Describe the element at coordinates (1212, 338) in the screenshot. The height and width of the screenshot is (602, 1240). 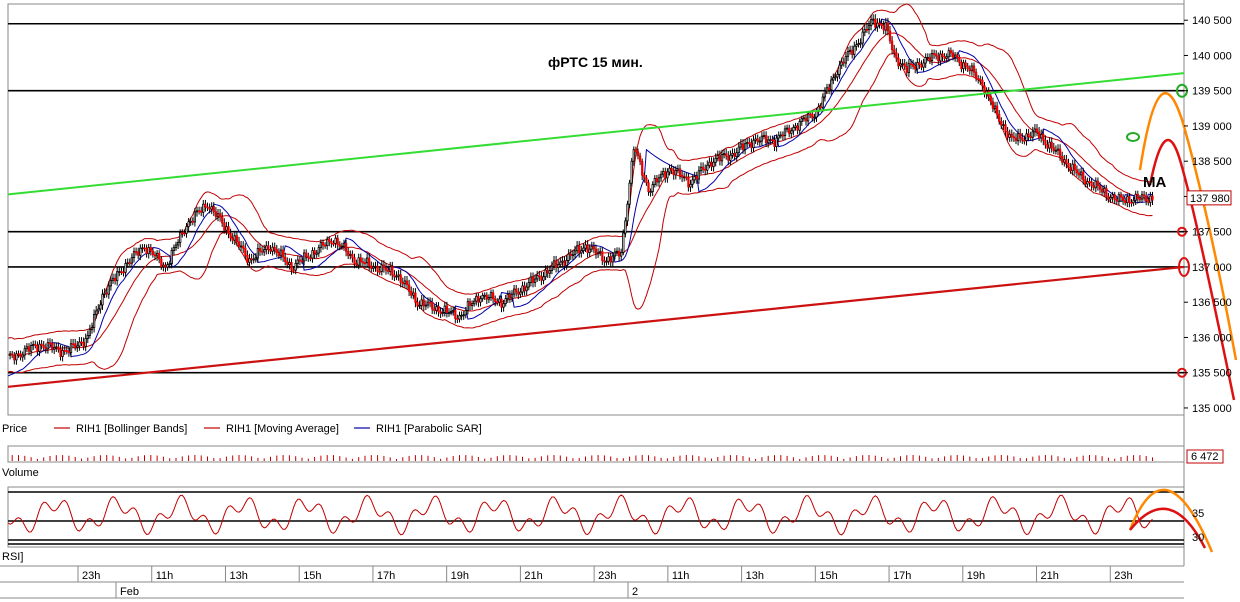
I see `price-tick-label: 136 000` at that location.